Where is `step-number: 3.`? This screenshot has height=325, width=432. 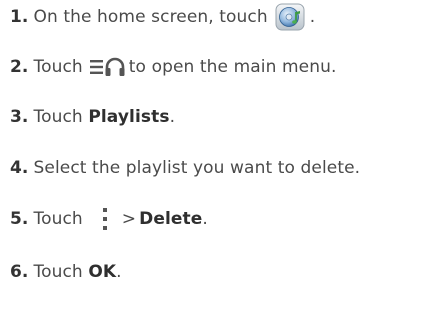
step-number: 3. is located at coordinates (19, 117).